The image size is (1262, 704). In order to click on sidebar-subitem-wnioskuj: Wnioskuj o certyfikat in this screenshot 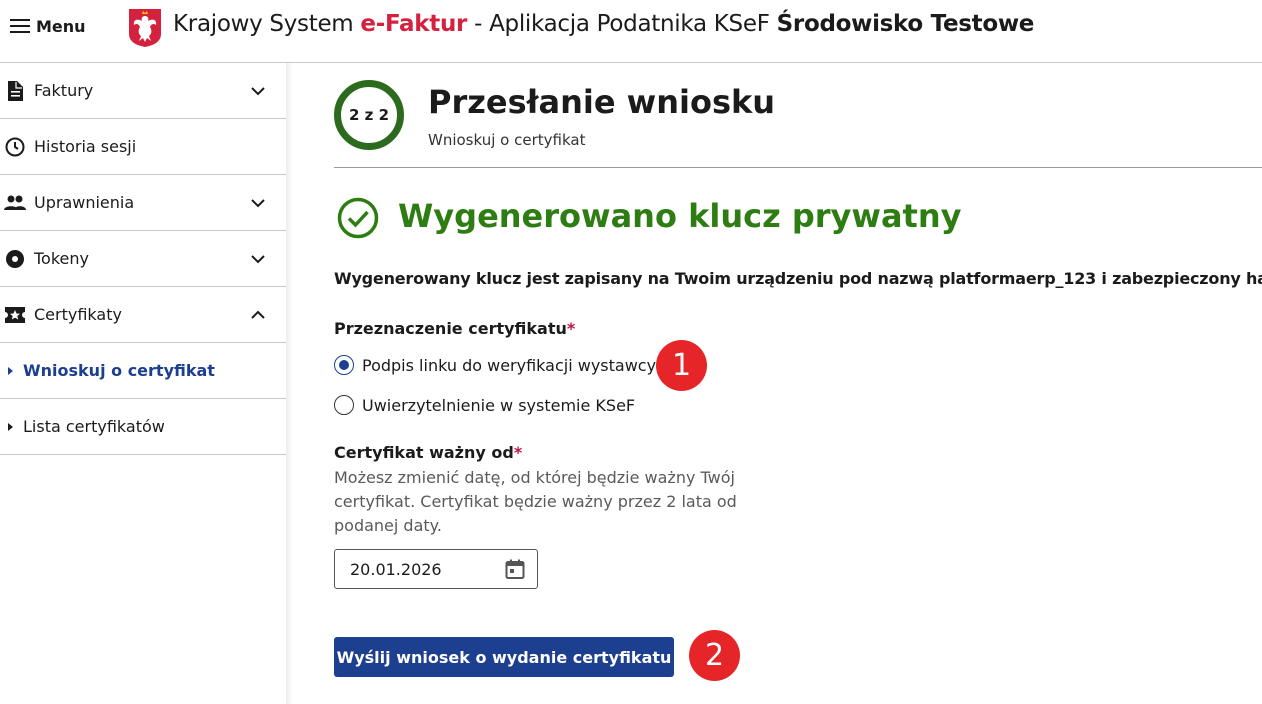, I will do `click(143, 371)`.